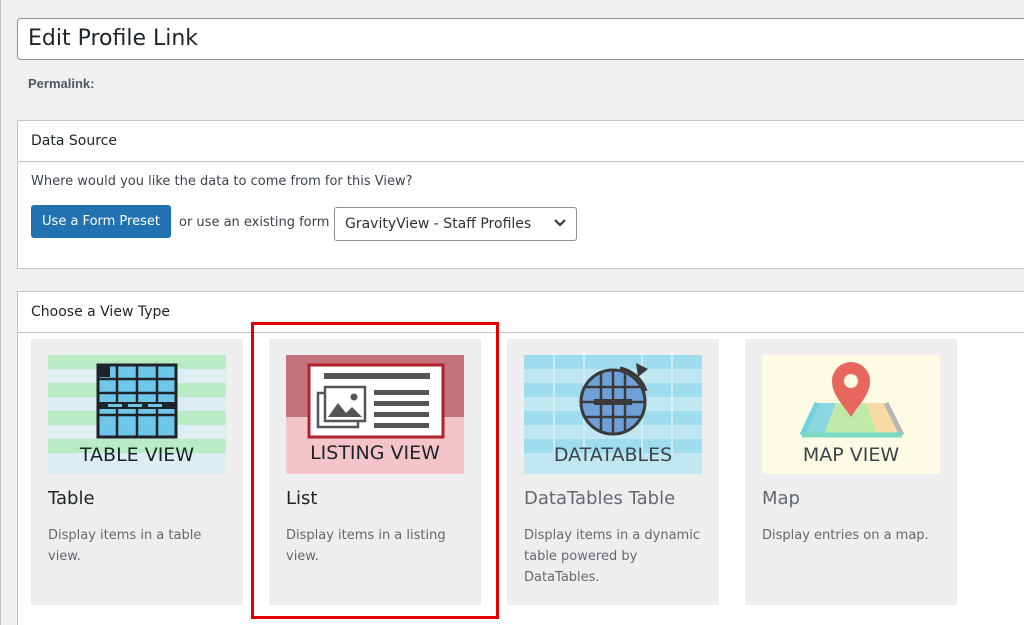  Describe the element at coordinates (302, 498) in the screenshot. I see `card-name-list: List` at that location.